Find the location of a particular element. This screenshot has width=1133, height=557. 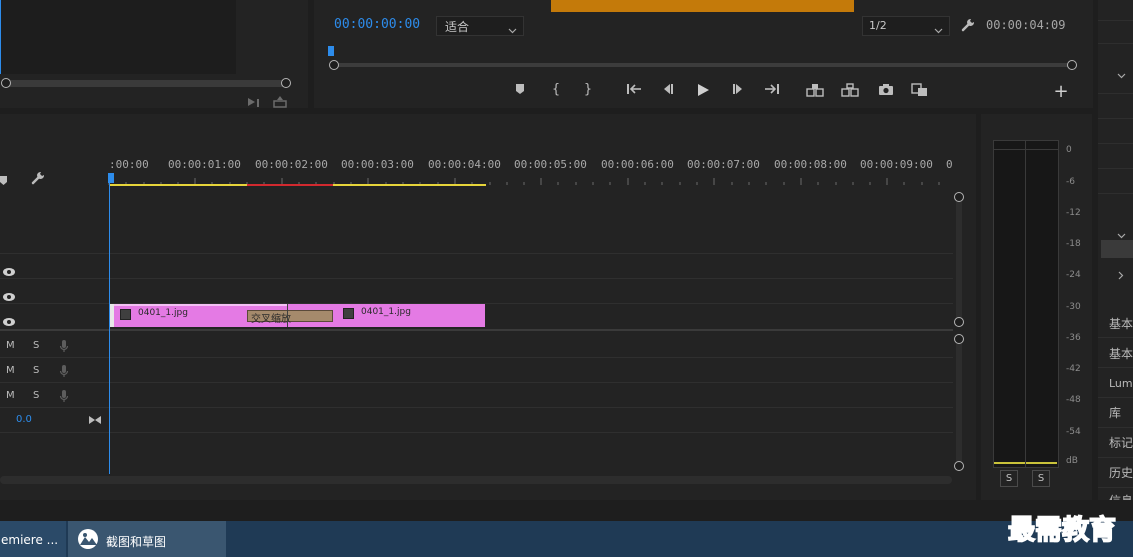

work-area-bar-yellow-left is located at coordinates (178, 185).